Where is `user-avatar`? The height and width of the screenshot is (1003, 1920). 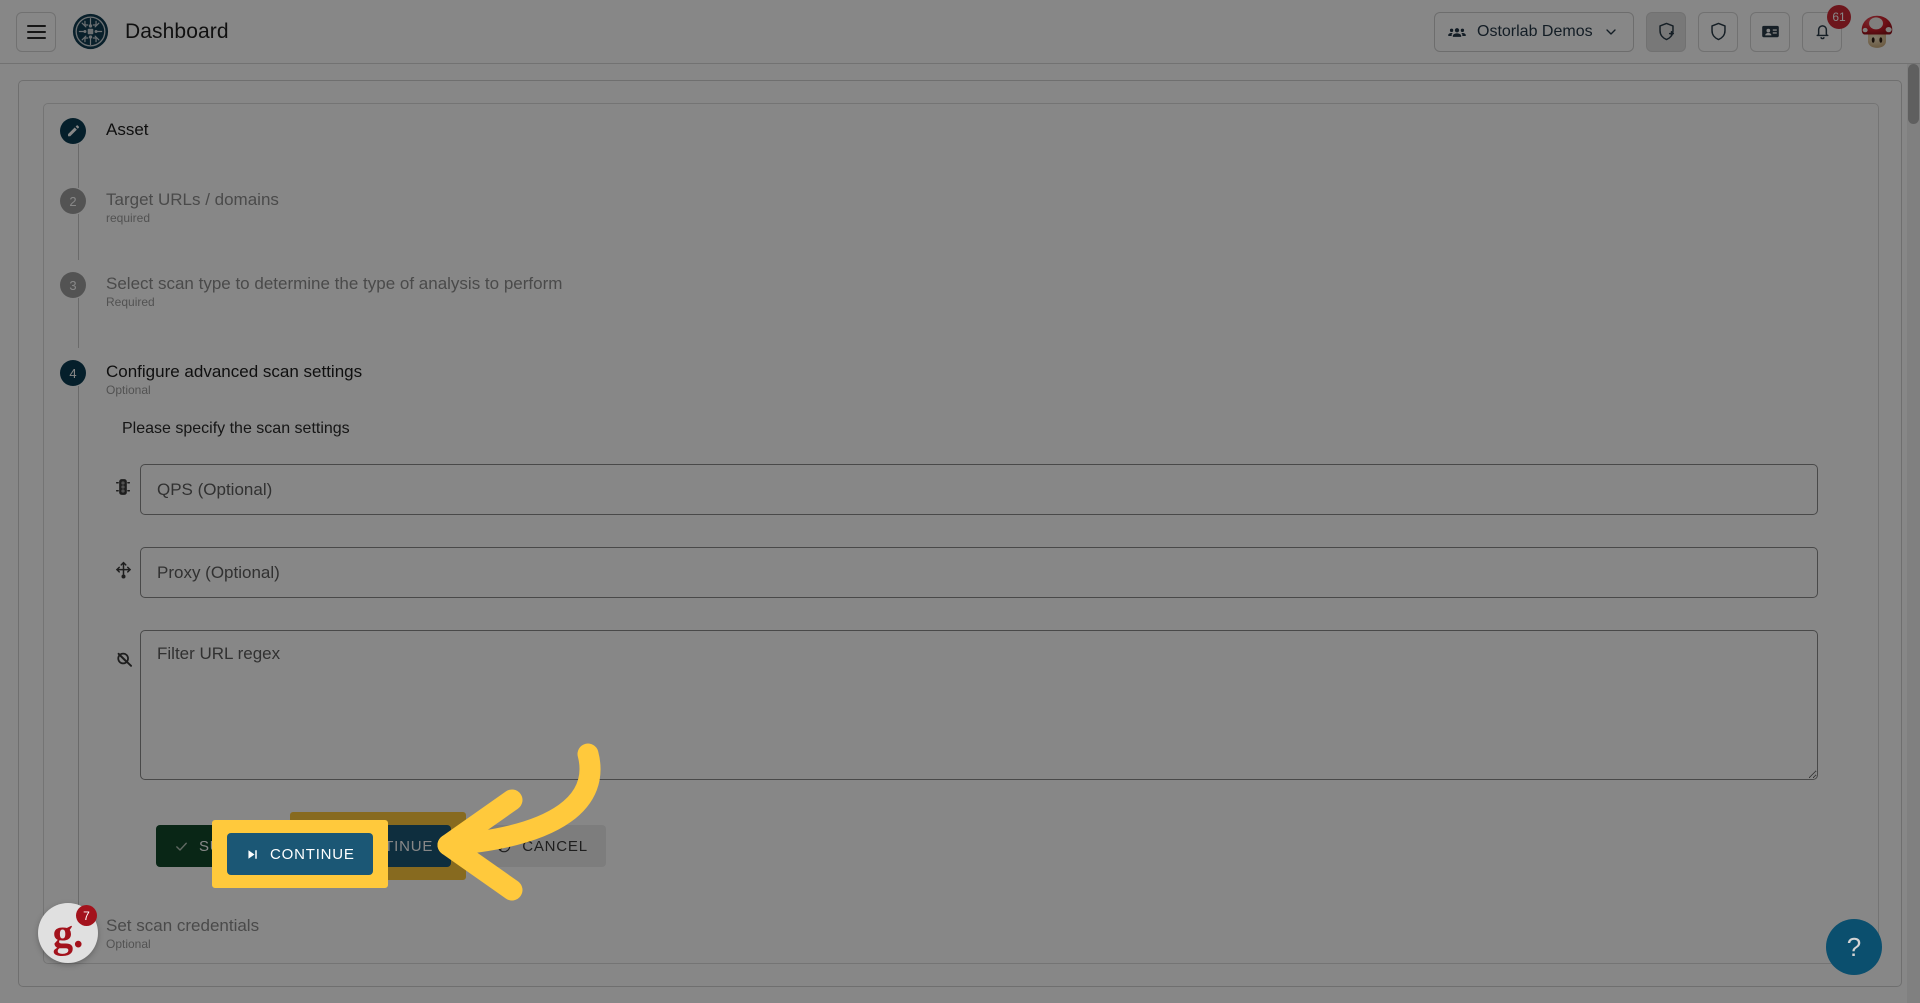
user-avatar is located at coordinates (1877, 32).